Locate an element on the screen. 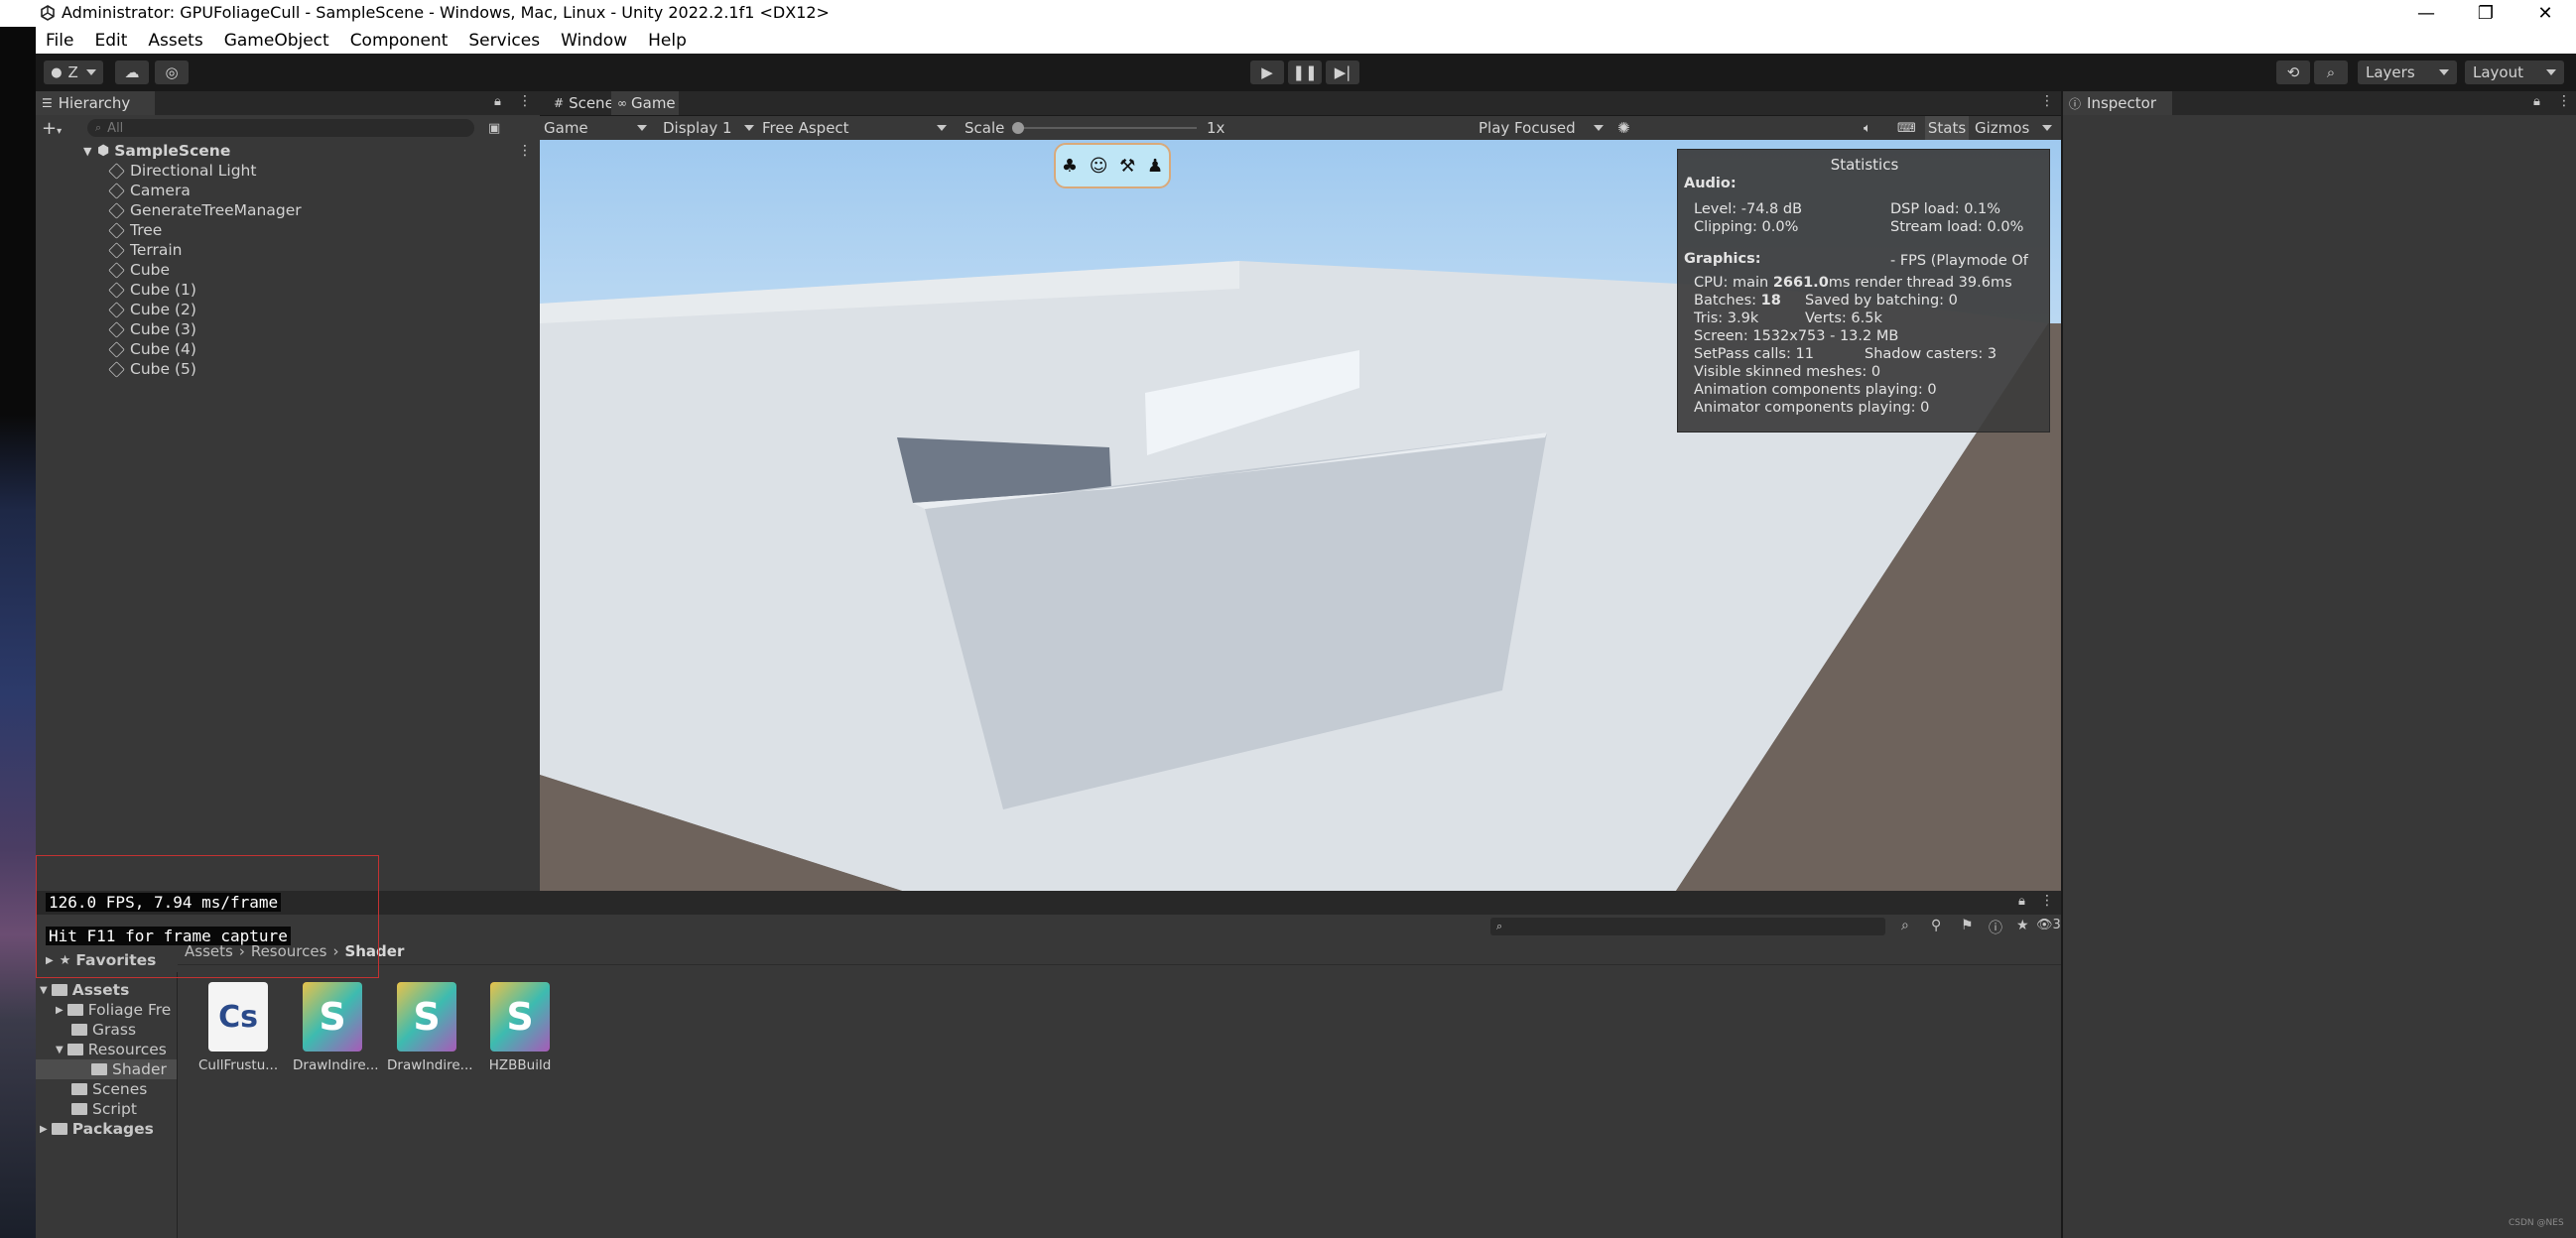  menu-file: File is located at coordinates (60, 41).